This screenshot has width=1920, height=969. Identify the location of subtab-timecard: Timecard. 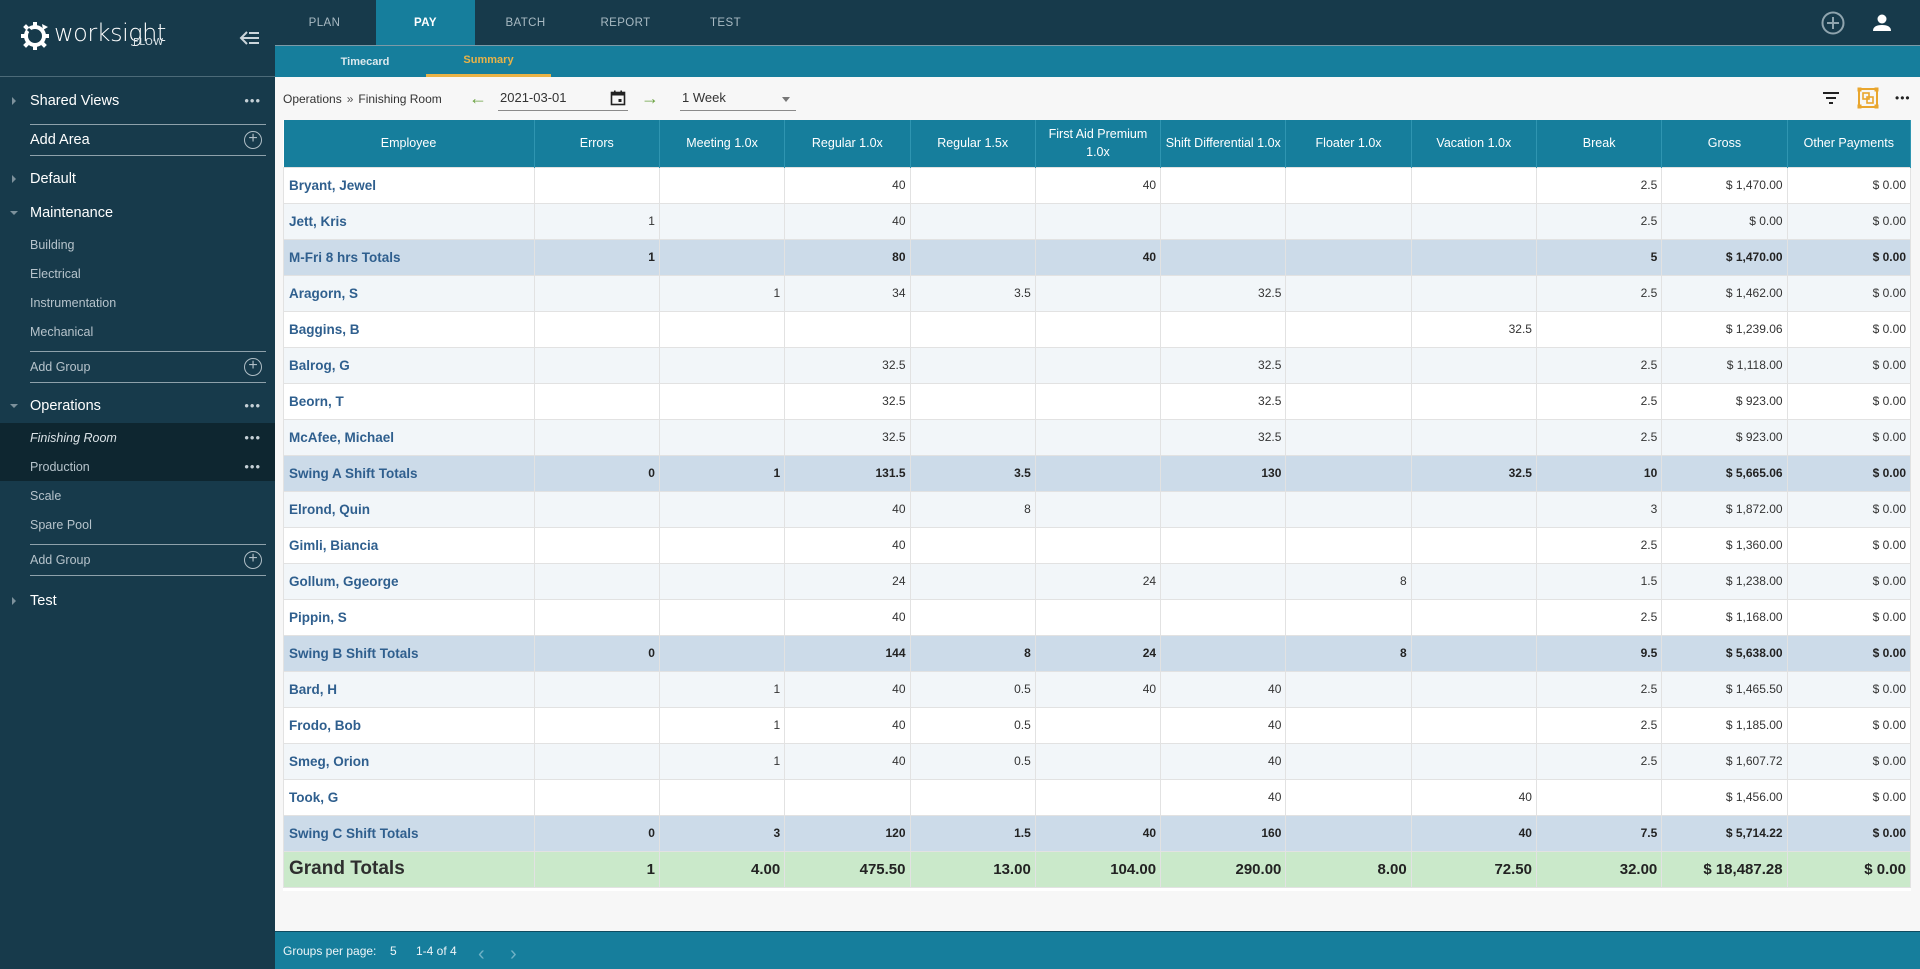
(365, 61).